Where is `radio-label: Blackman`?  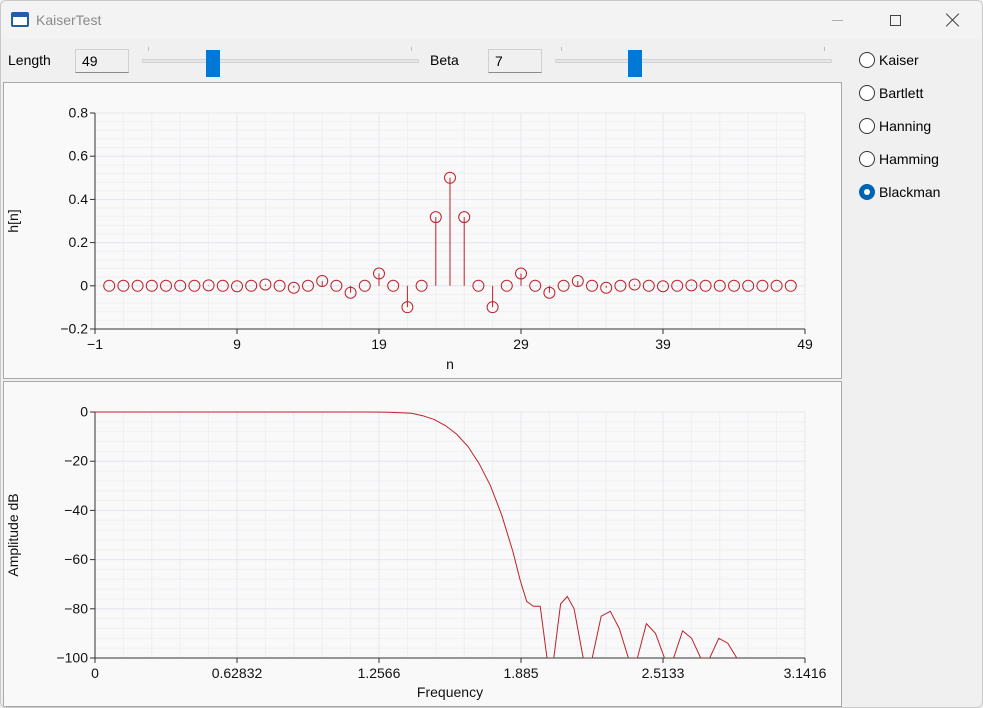 radio-label: Blackman is located at coordinates (910, 192).